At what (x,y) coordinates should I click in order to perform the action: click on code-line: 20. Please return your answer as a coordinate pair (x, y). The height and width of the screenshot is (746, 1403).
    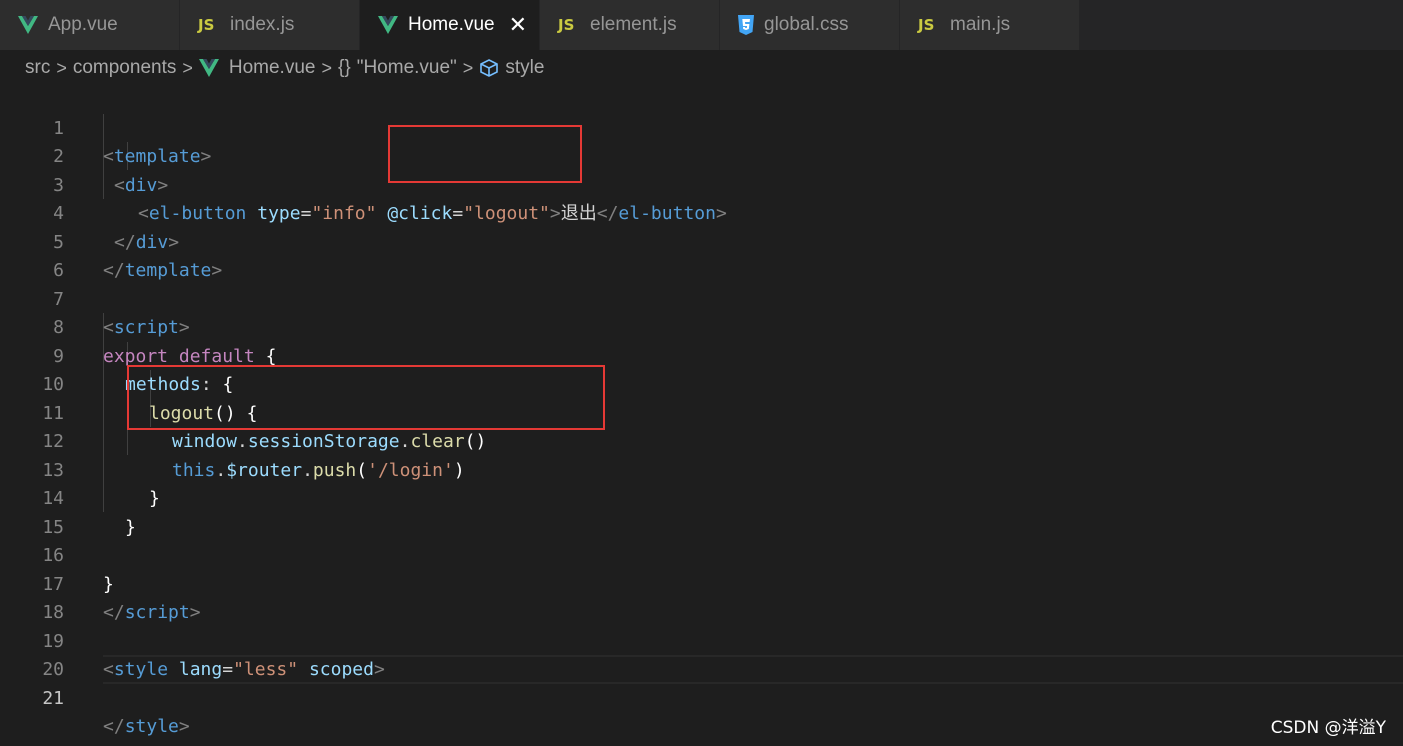
    Looking at the image, I should click on (701, 654).